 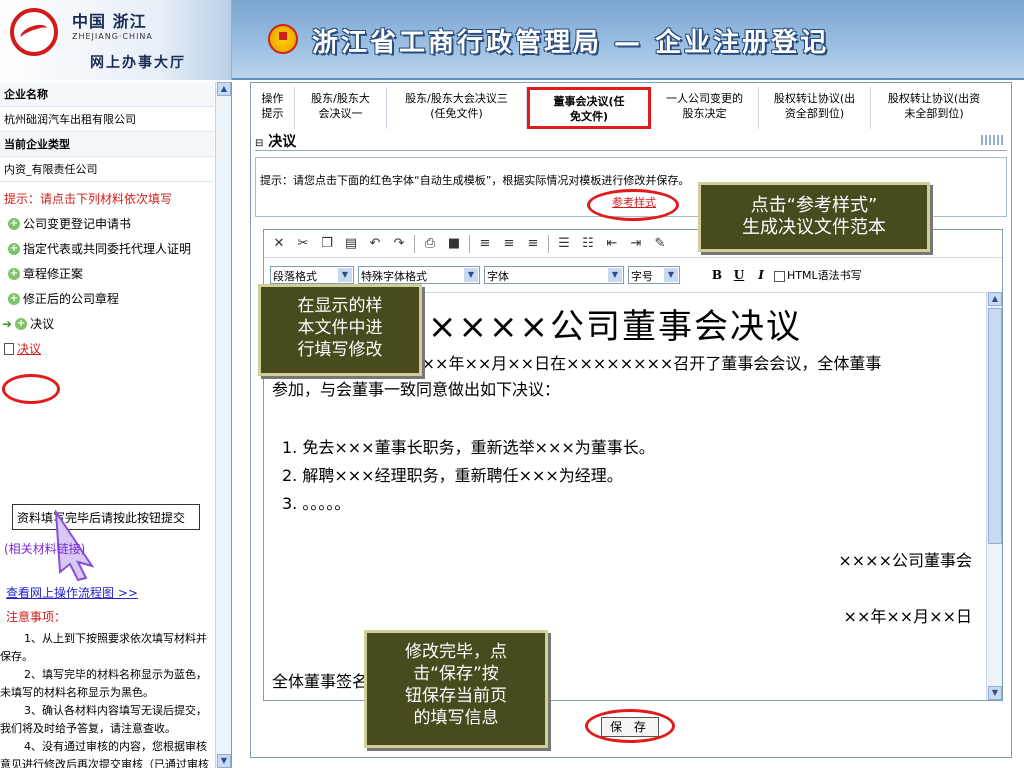 What do you see at coordinates (303, 244) in the screenshot?
I see `scissors-icon: ✂` at bounding box center [303, 244].